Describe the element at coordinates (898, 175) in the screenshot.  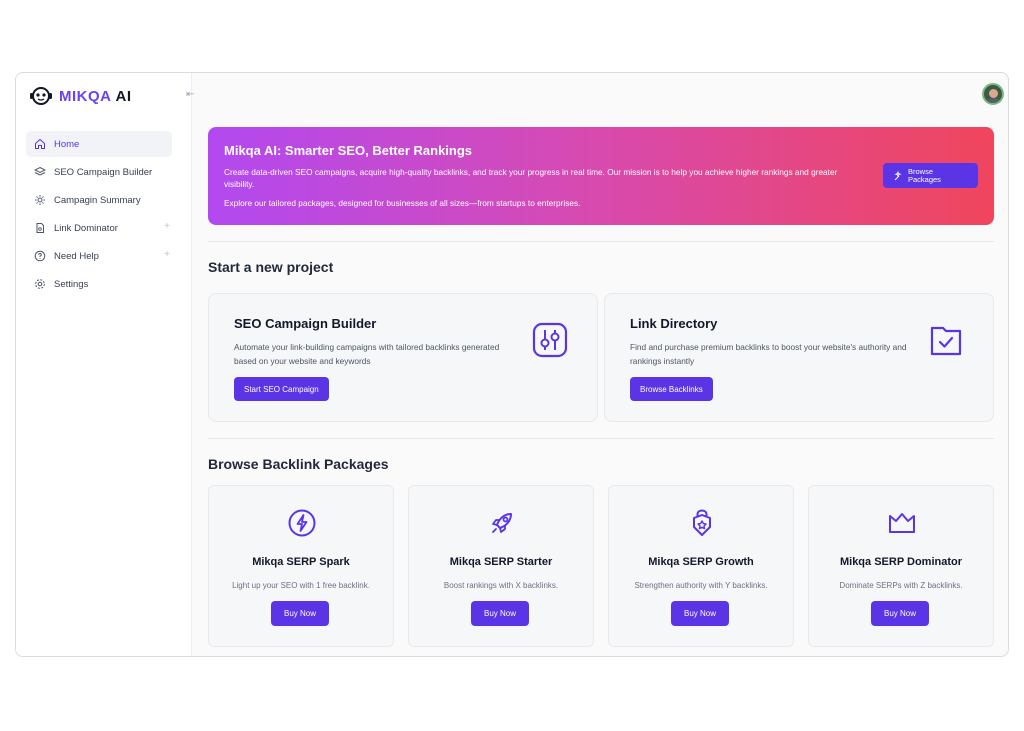
I see `sparkle-icon` at that location.